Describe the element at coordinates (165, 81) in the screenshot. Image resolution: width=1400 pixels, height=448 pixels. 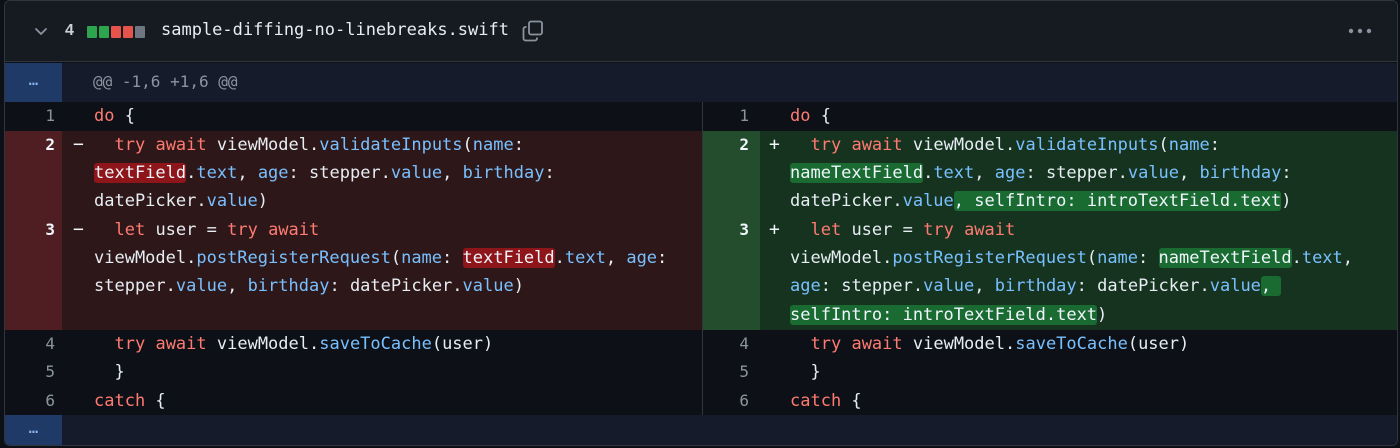
I see `hunk-header: @@ -1,6 +1,6 @@` at that location.